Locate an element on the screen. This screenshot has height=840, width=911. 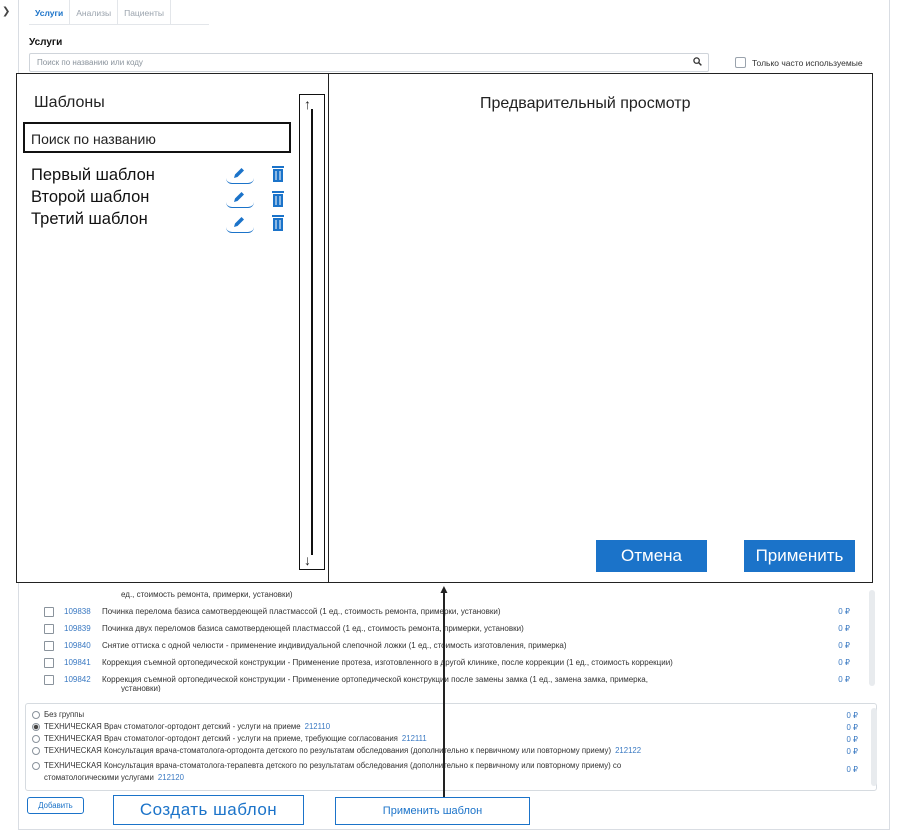
only-frequent-checkbox is located at coordinates (740, 62).